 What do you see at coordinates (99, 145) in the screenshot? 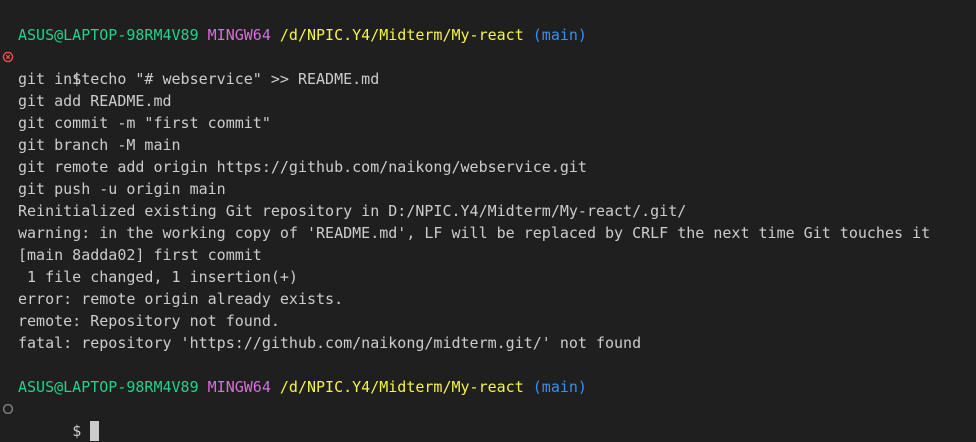
I see `command-line: git branch -M main` at bounding box center [99, 145].